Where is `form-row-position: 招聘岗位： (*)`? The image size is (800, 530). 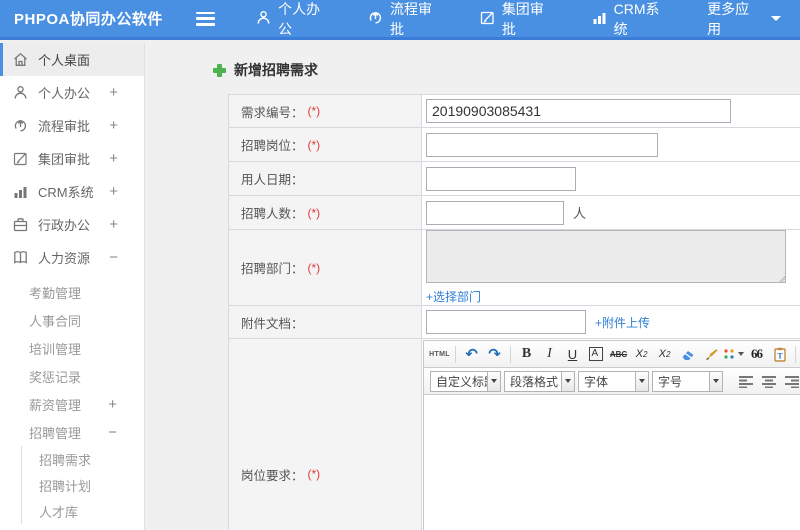 form-row-position: 招聘岗位： (*) is located at coordinates (514, 145).